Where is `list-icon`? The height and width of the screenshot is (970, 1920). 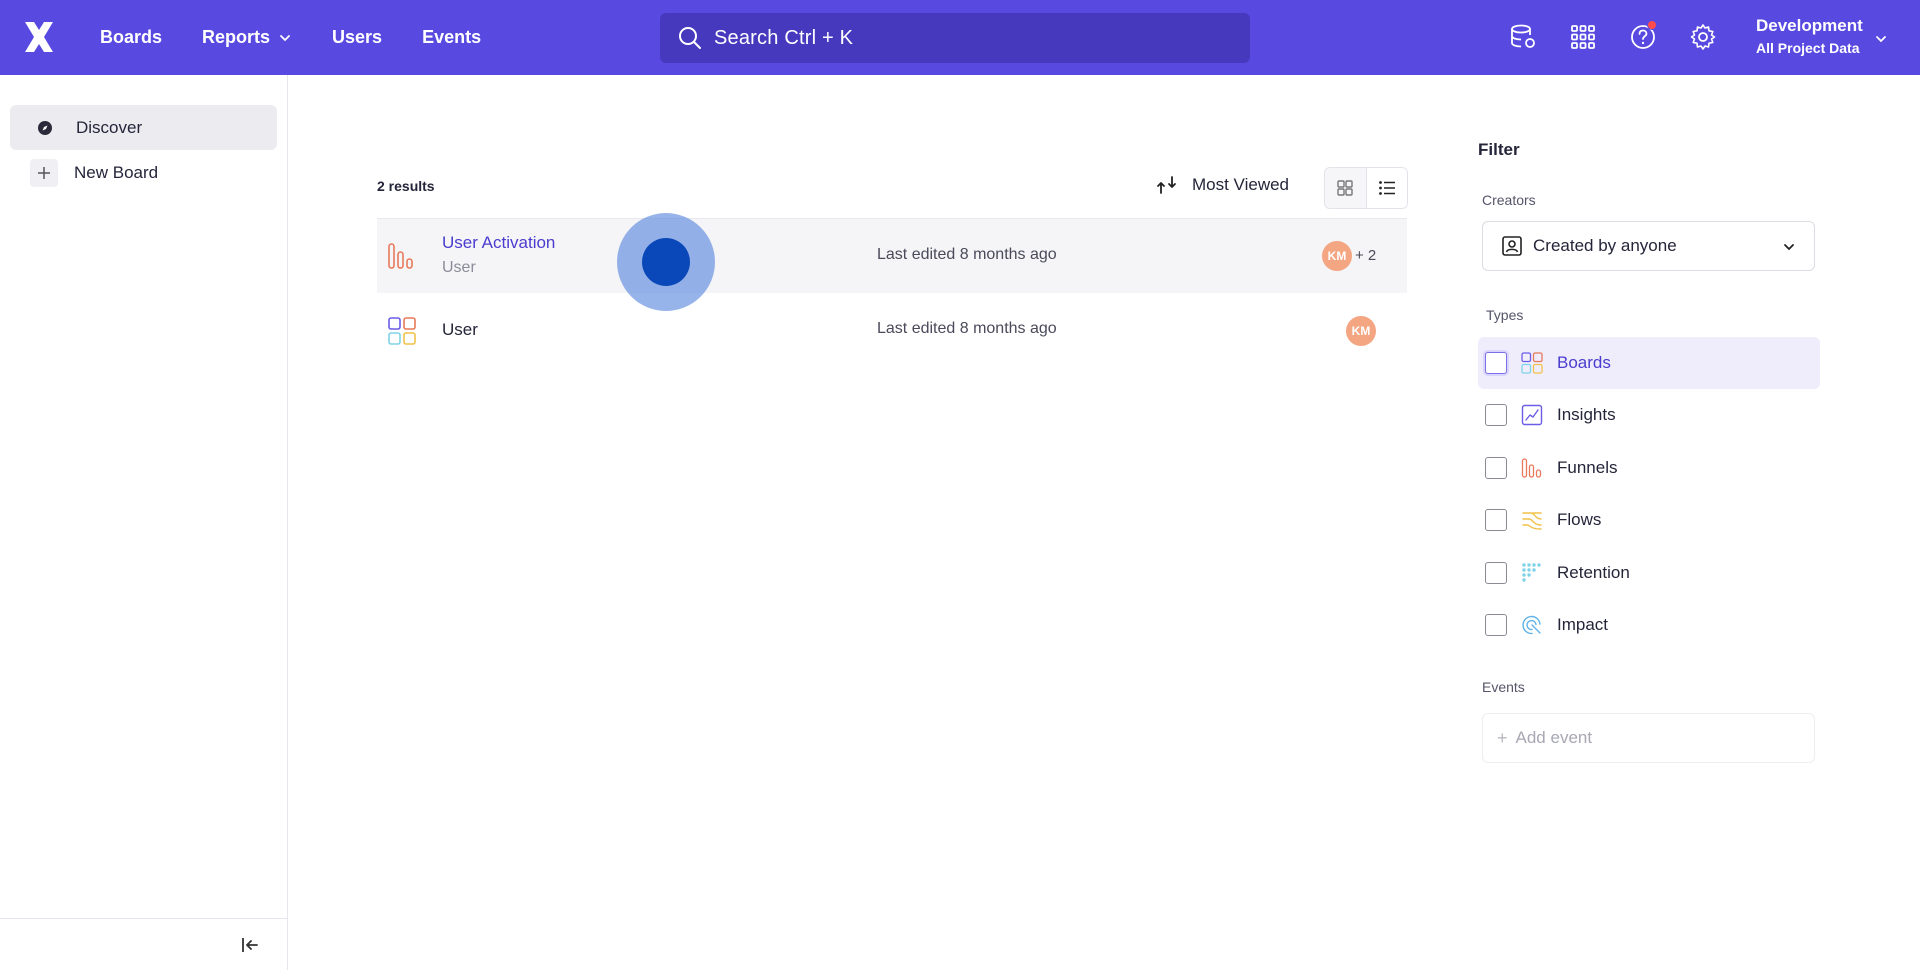
list-icon is located at coordinates (1387, 188).